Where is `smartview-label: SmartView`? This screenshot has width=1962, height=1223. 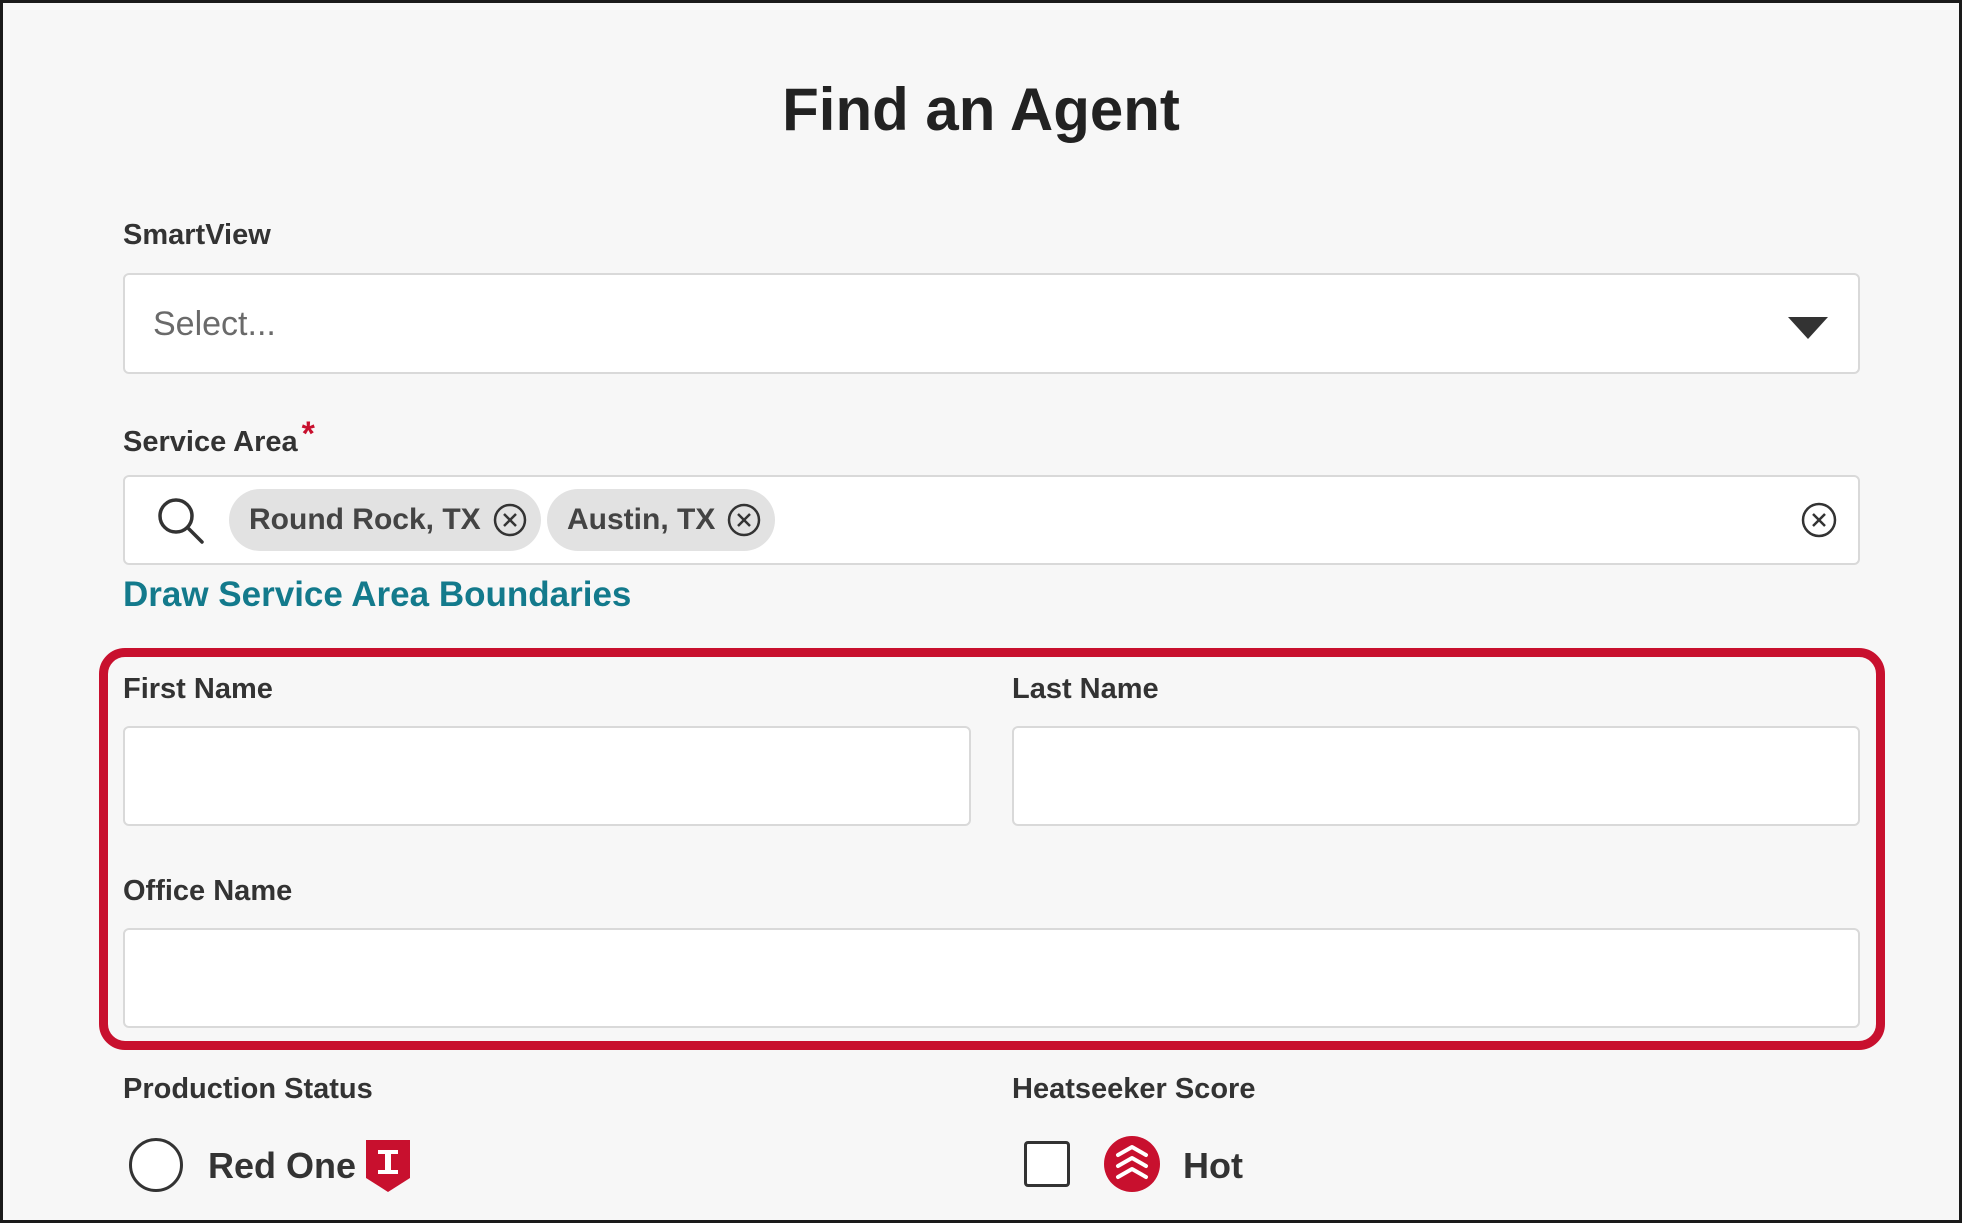
smartview-label: SmartView is located at coordinates (197, 235).